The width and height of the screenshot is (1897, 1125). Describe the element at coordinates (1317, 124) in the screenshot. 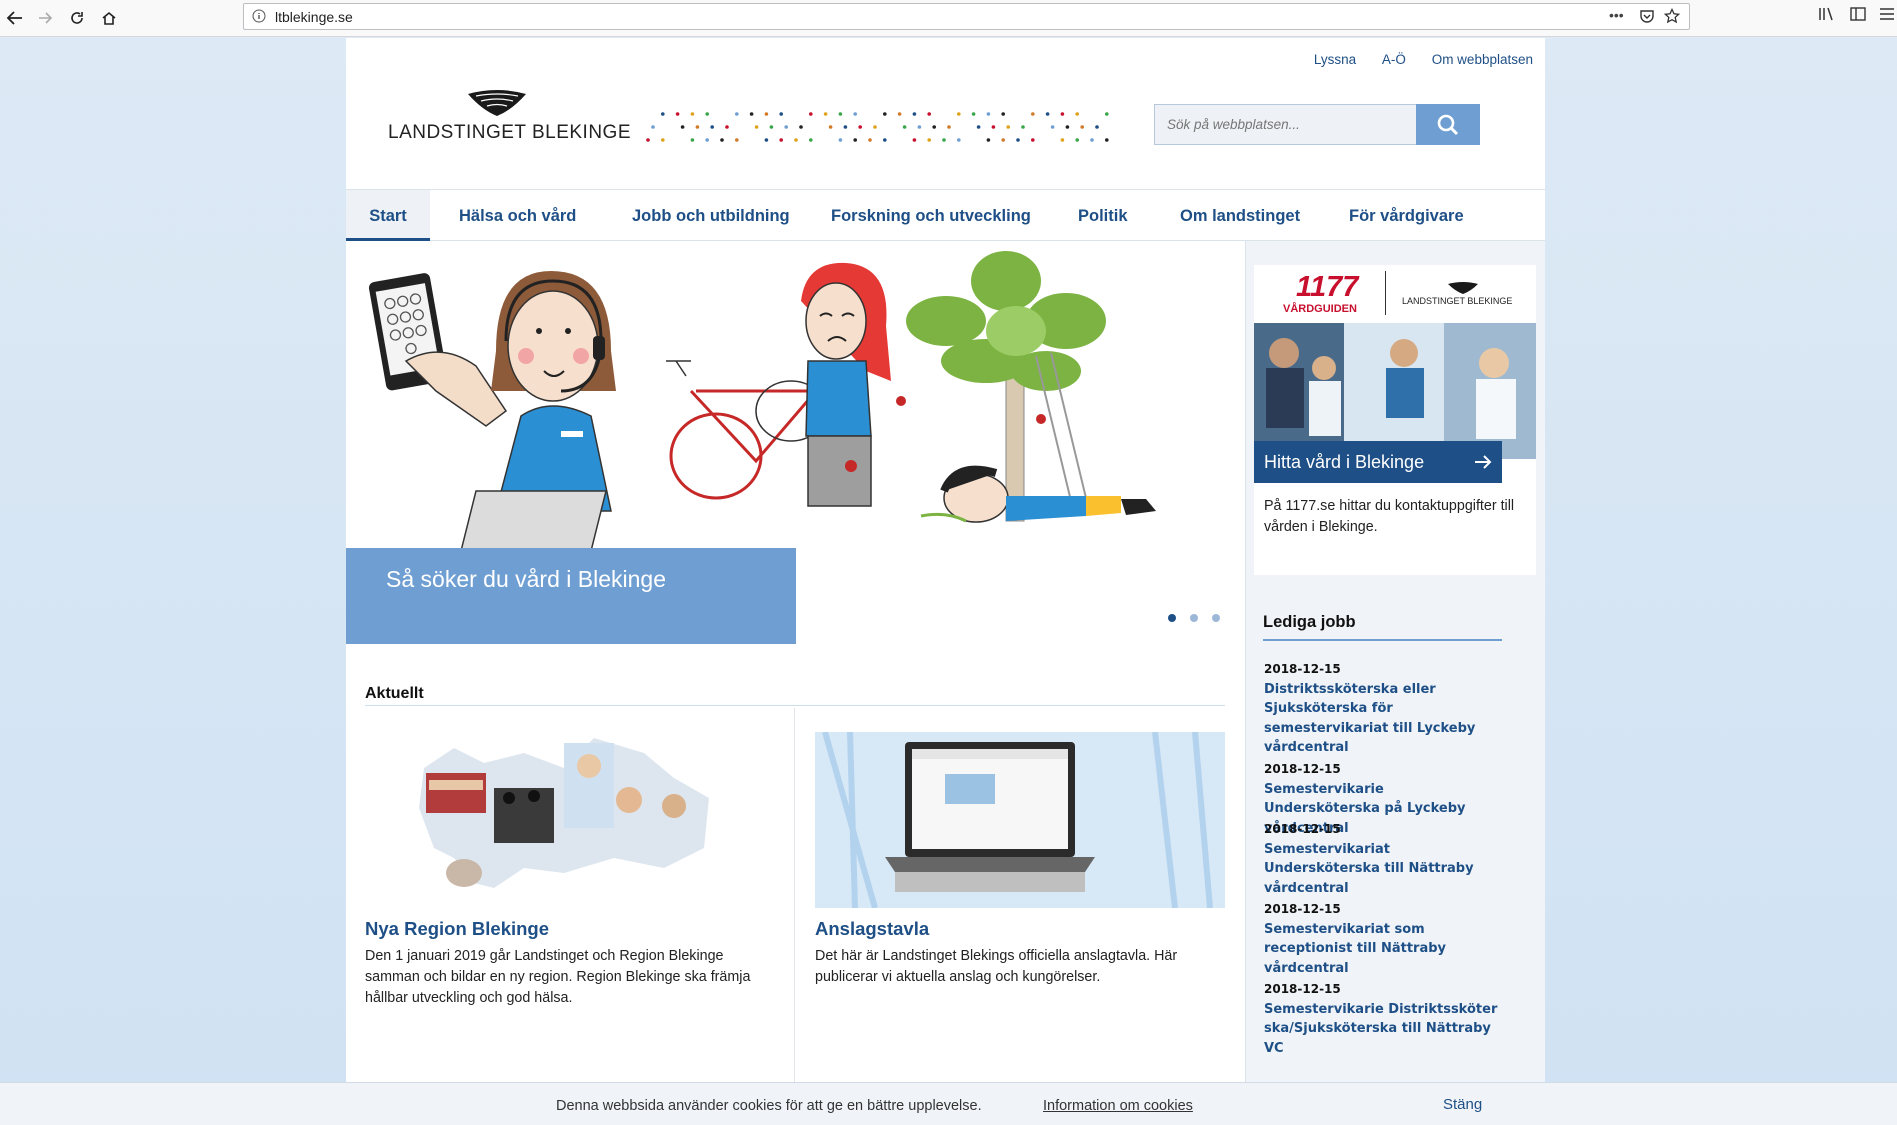

I see `search-form` at that location.